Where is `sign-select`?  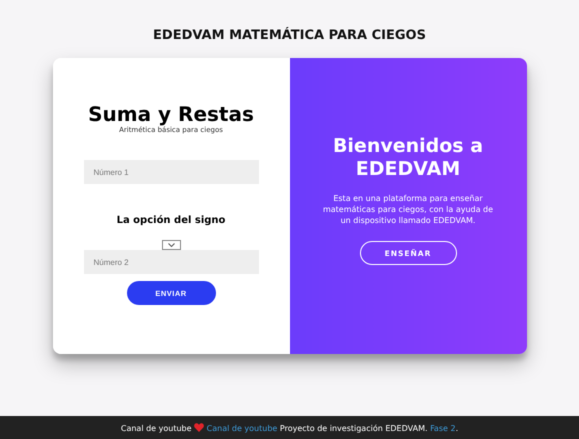 sign-select is located at coordinates (171, 245).